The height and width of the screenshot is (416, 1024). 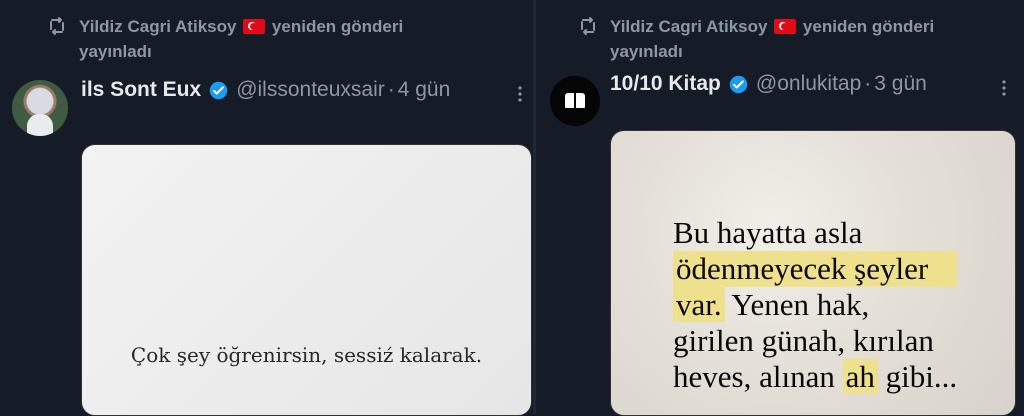 What do you see at coordinates (808, 84) in the screenshot?
I see `handle: @onlukitap` at bounding box center [808, 84].